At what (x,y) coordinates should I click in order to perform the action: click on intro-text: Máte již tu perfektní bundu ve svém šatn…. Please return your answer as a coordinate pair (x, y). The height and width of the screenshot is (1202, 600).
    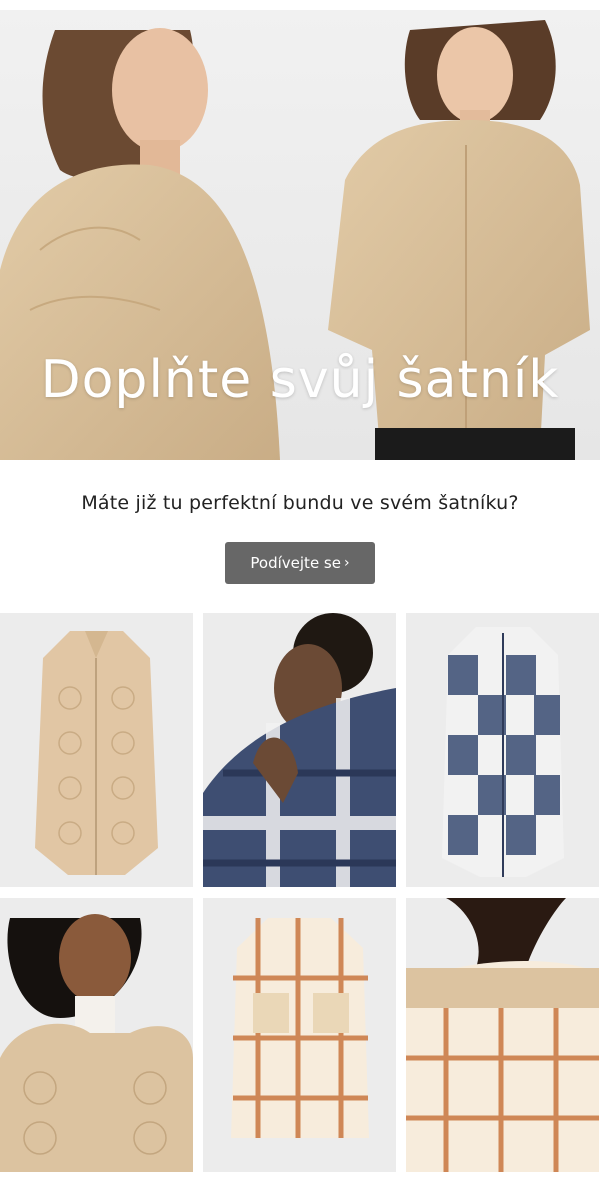
    Looking at the image, I should click on (300, 503).